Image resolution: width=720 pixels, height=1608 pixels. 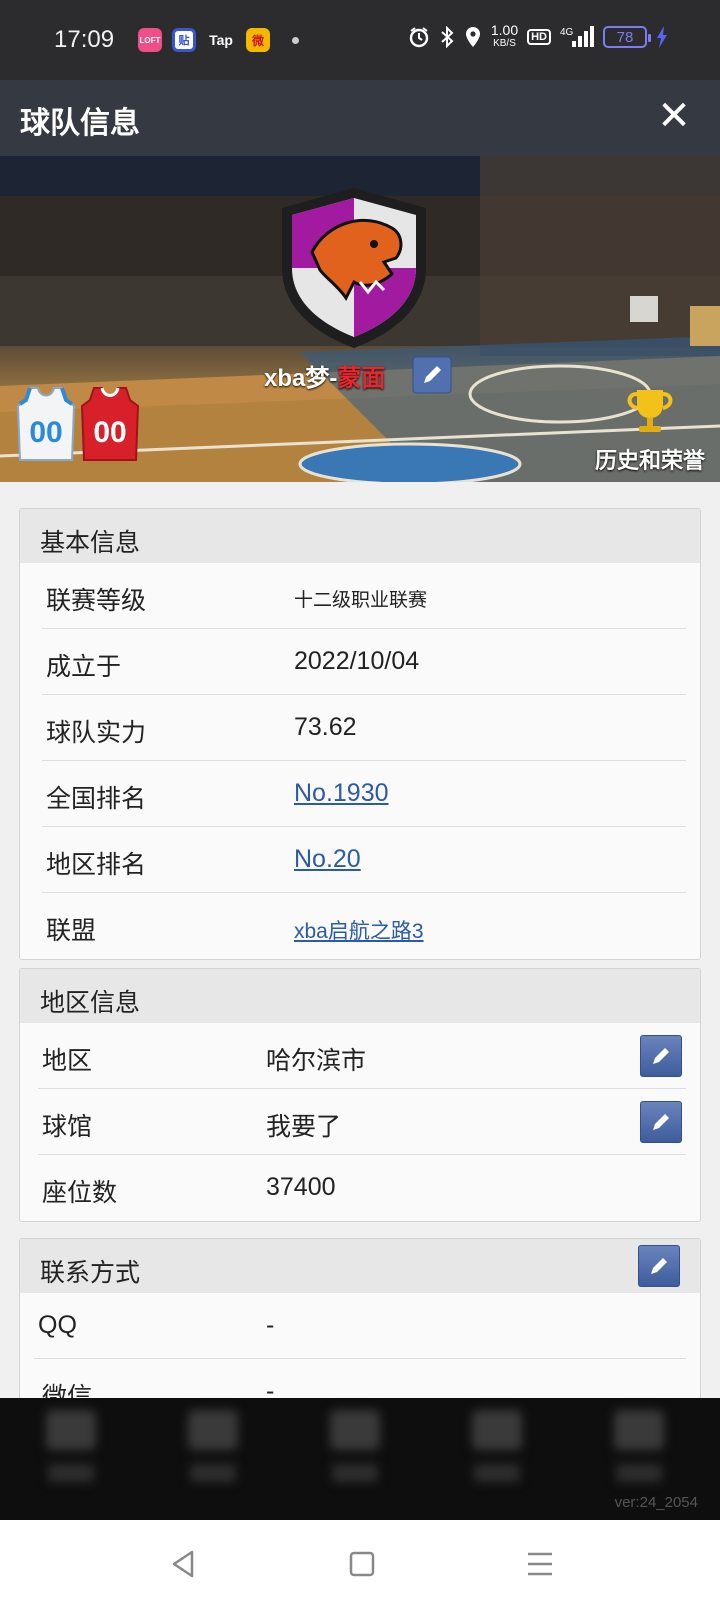 I want to click on info-row-seats: 座位数 37400, so click(x=362, y=1188).